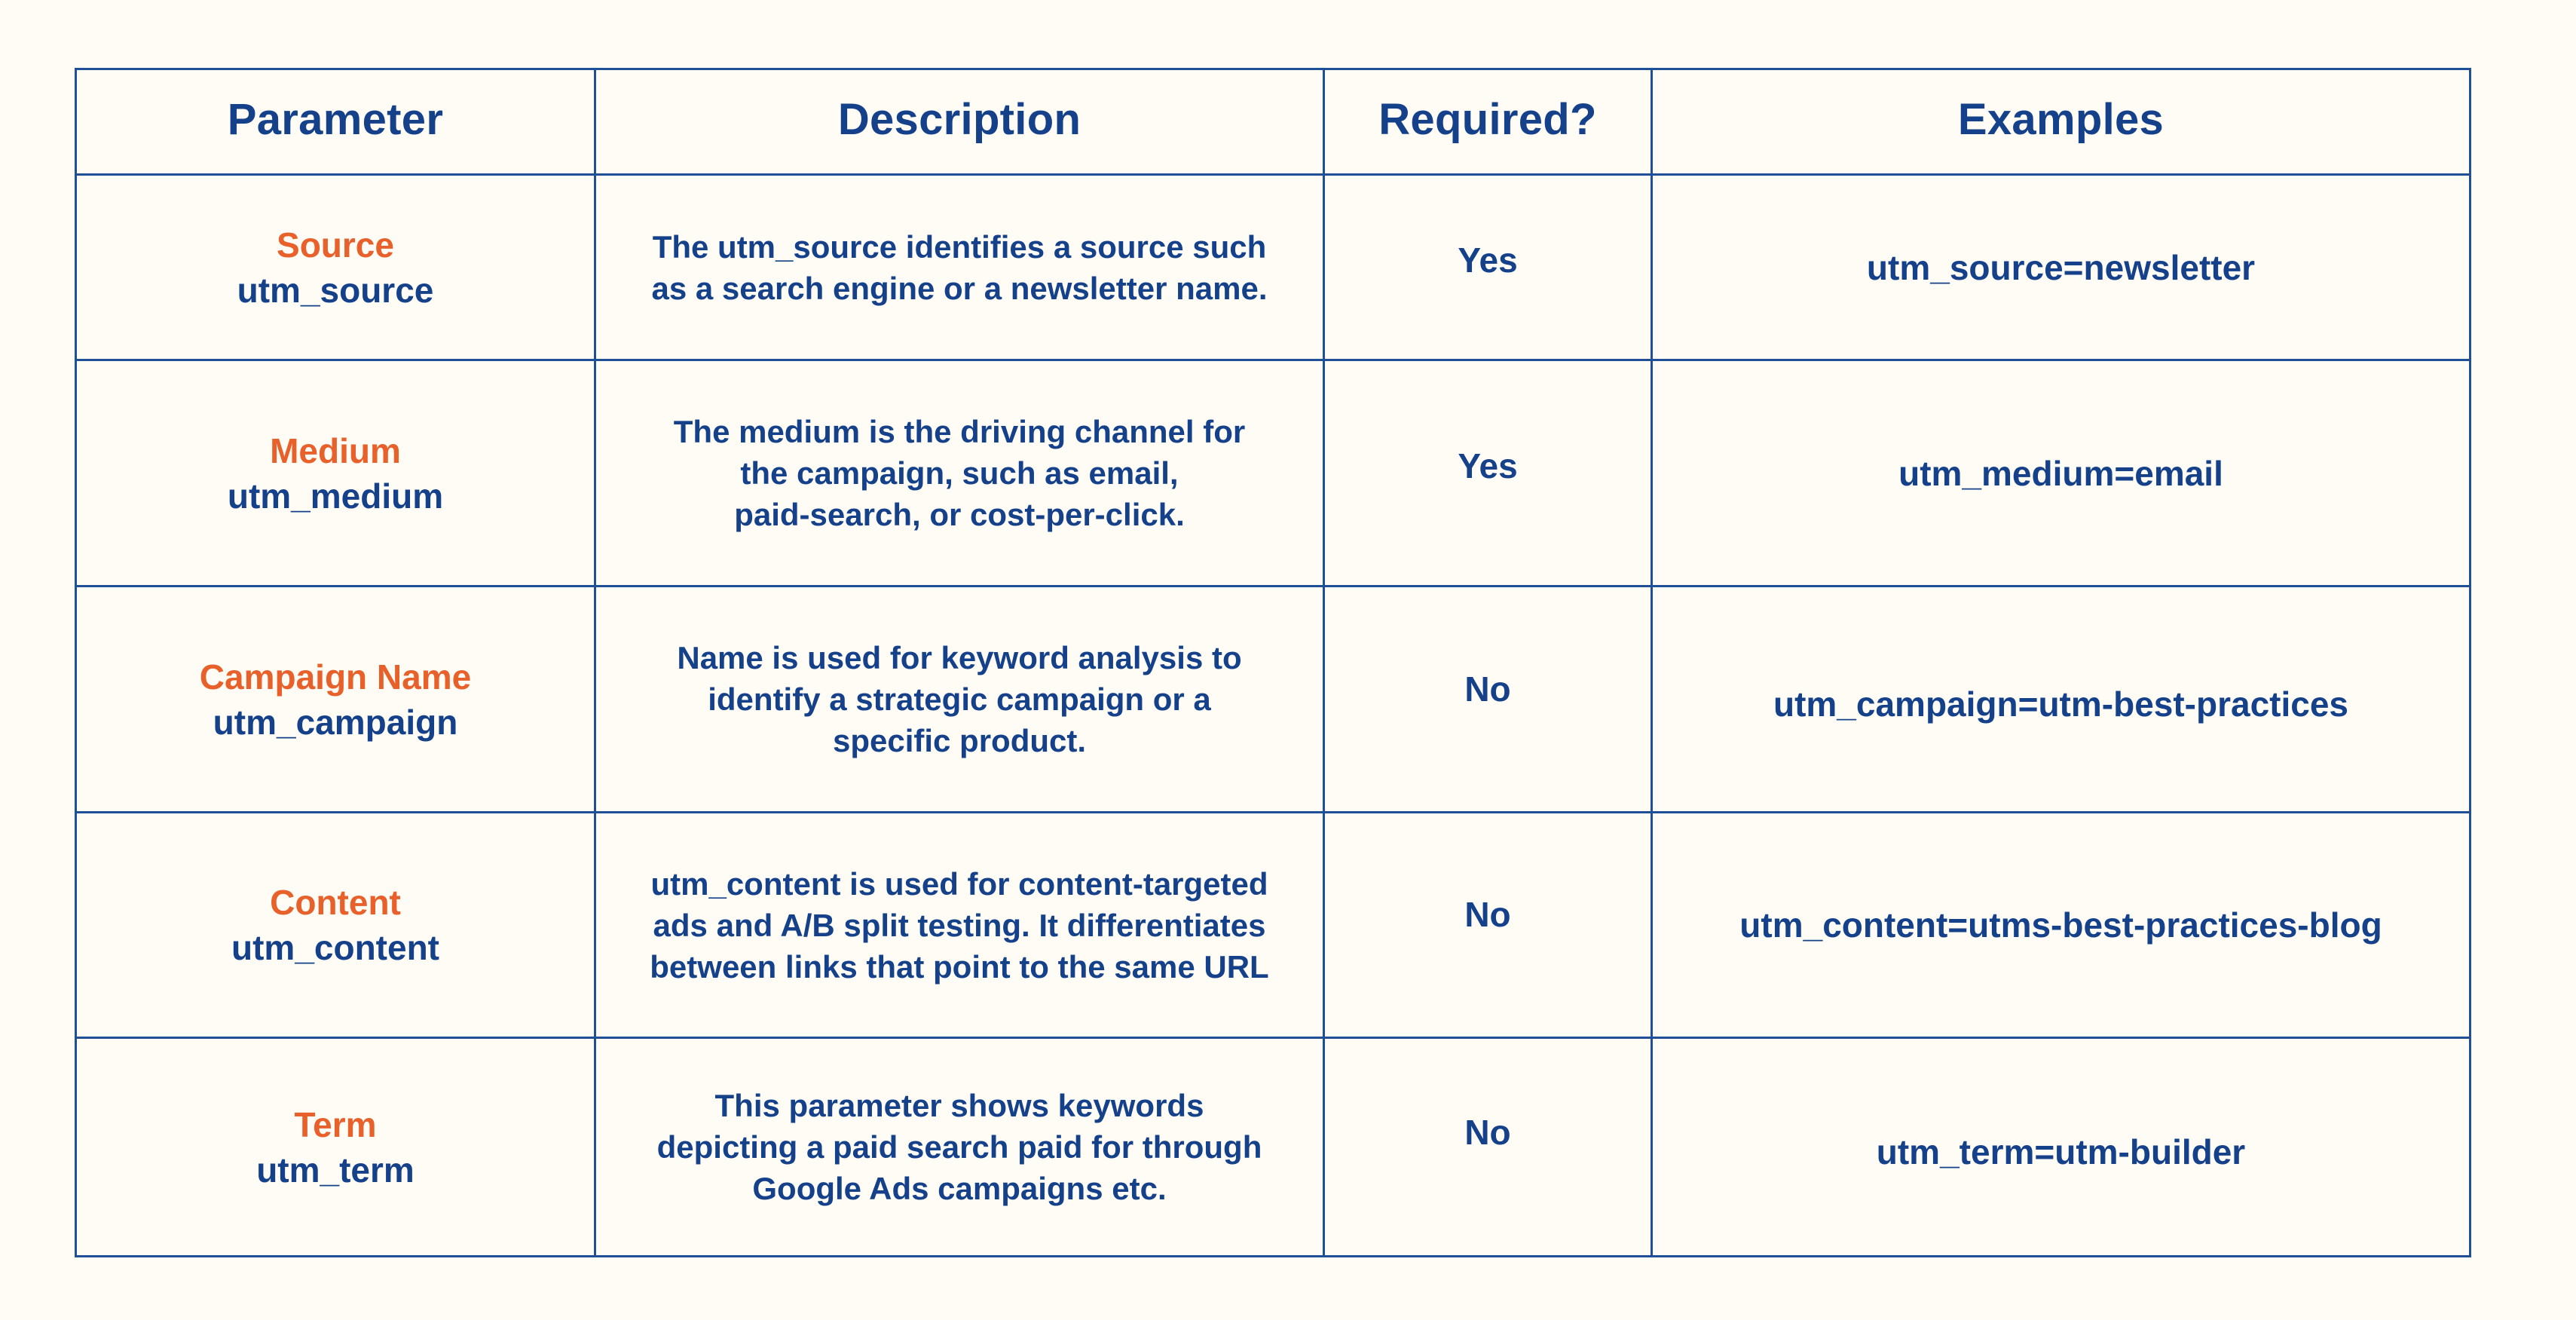 This screenshot has height=1320, width=2576. I want to click on example-value: utm_content=utms-best-practices-blog, so click(2060, 925).